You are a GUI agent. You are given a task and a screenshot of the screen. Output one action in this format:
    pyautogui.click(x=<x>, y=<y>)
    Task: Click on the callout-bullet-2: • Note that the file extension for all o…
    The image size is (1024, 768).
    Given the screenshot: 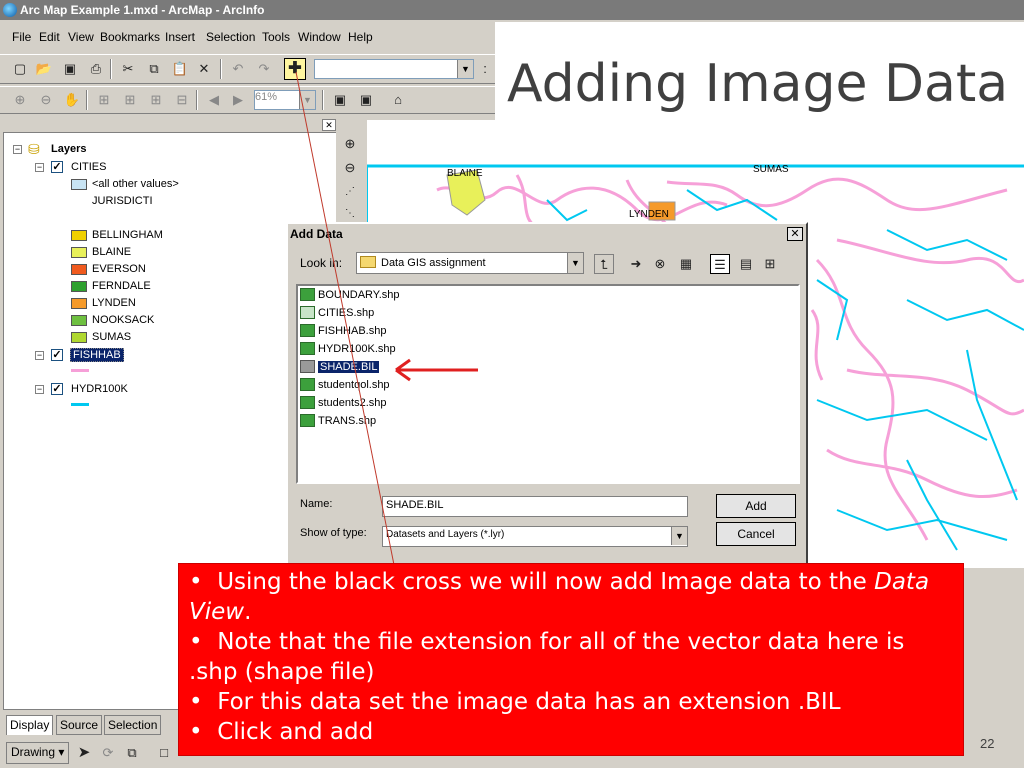 What is the action you would take?
    pyautogui.click(x=547, y=657)
    